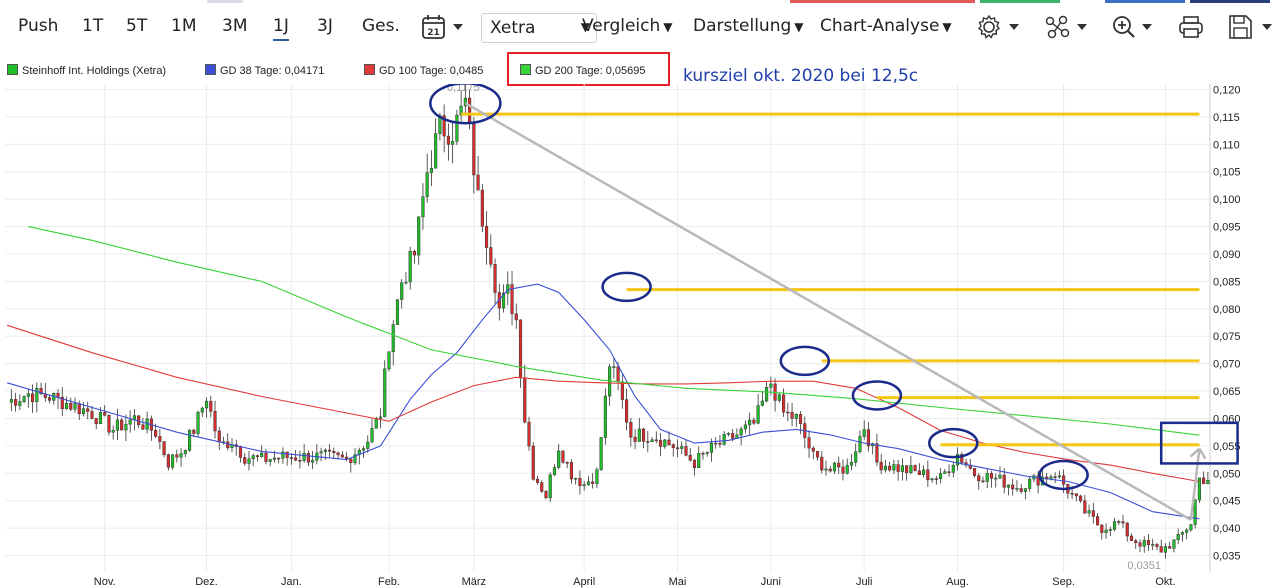 Image resolution: width=1276 pixels, height=588 pixels. What do you see at coordinates (136, 26) in the screenshot?
I see `period-5t-button: 5T` at bounding box center [136, 26].